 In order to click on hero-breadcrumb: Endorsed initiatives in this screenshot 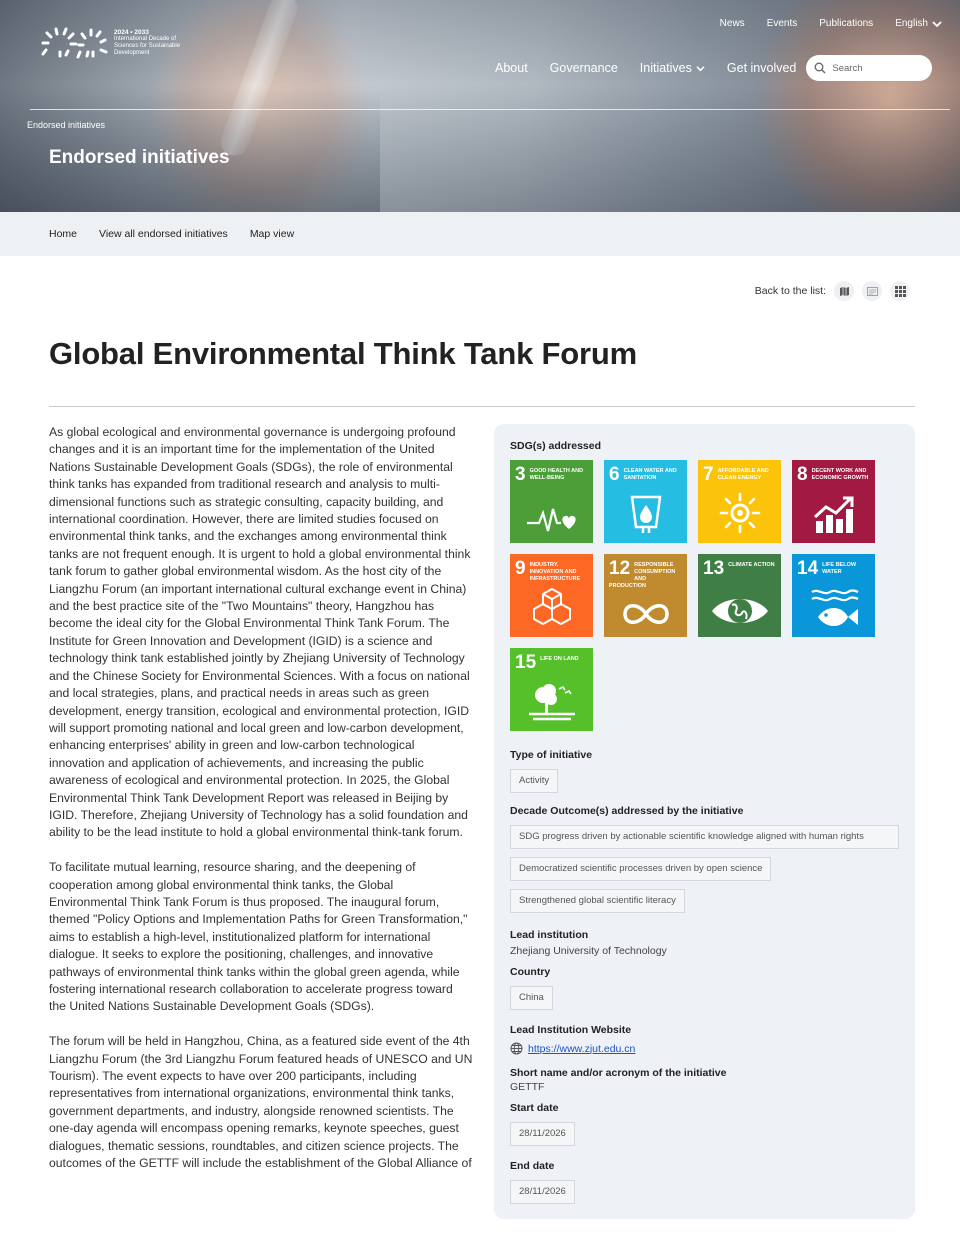, I will do `click(66, 125)`.